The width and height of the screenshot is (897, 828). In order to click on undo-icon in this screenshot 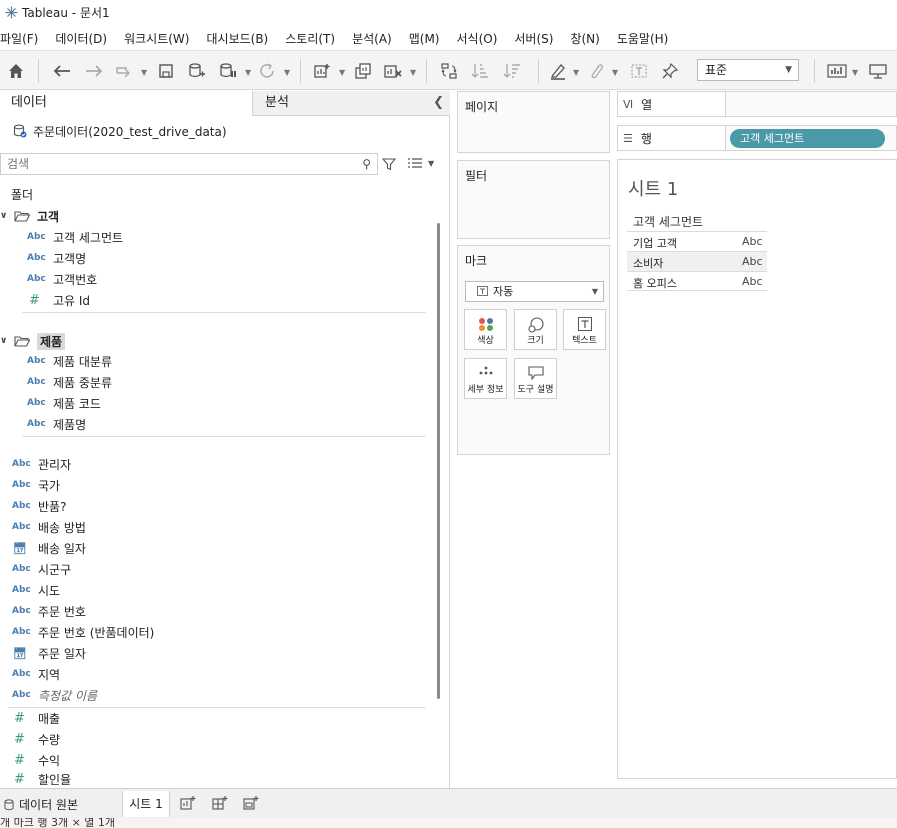, I will do `click(62, 71)`.